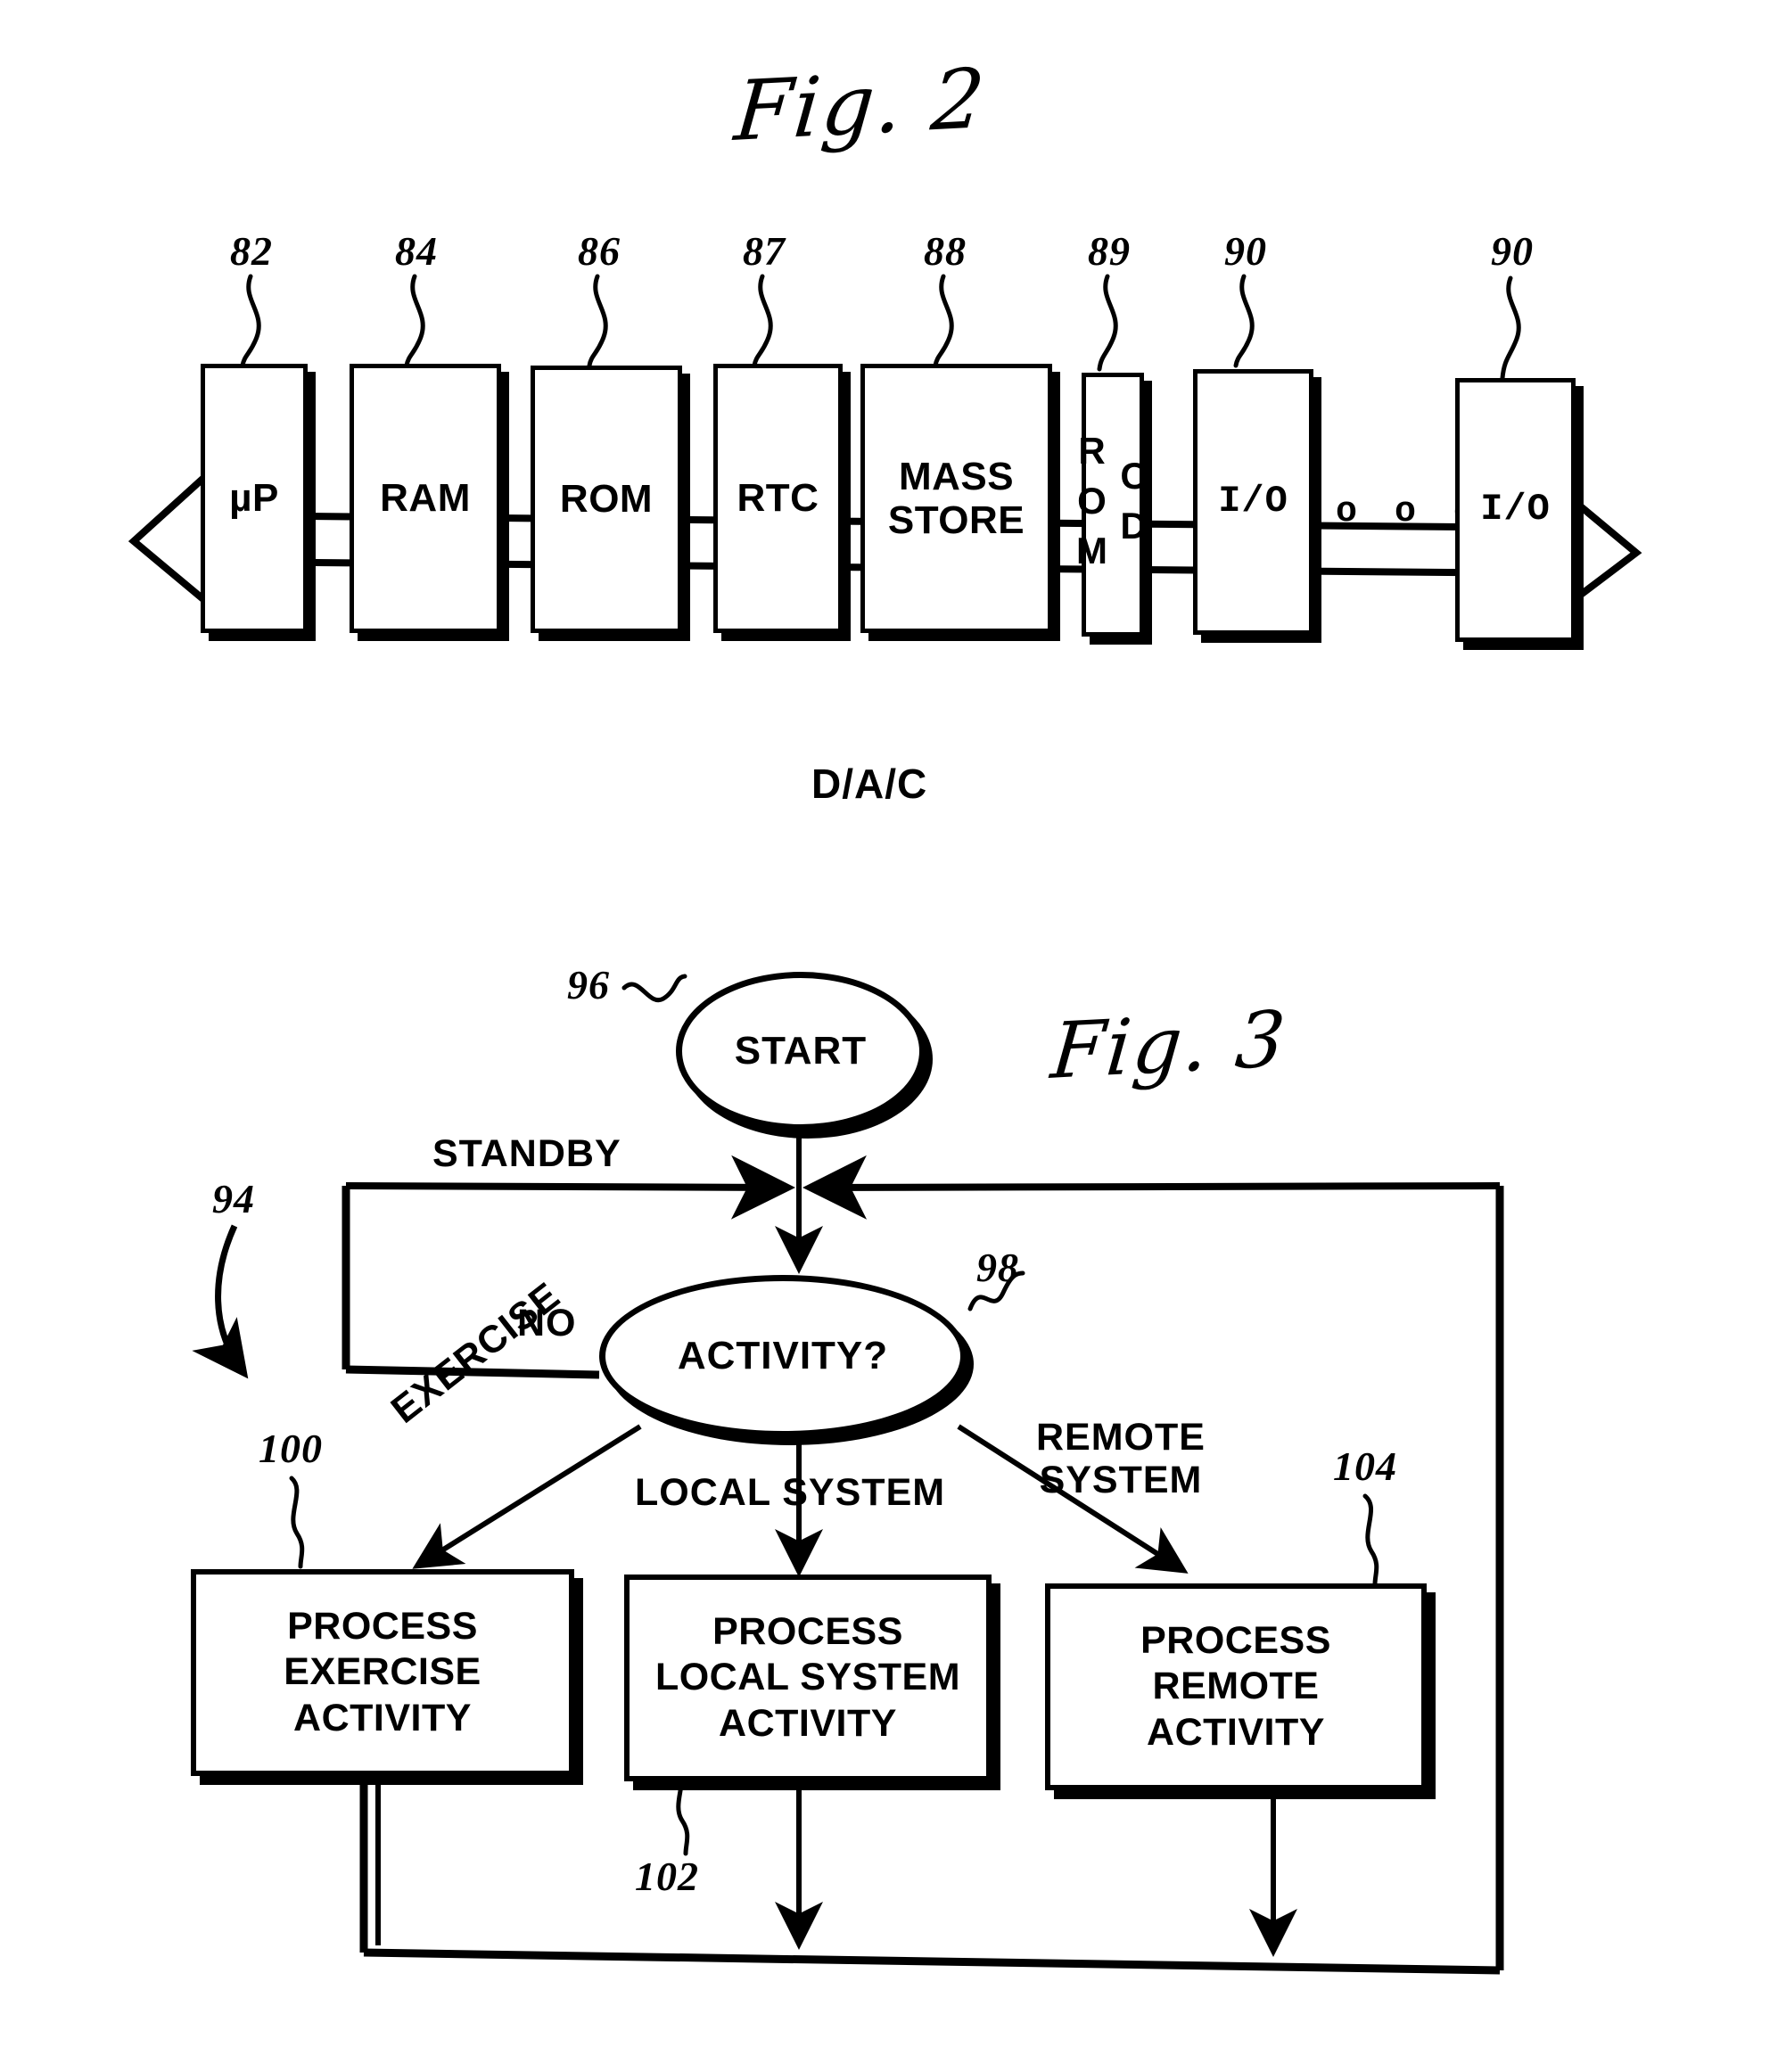  What do you see at coordinates (526, 1153) in the screenshot?
I see `edge-label-standby: STANDBY` at bounding box center [526, 1153].